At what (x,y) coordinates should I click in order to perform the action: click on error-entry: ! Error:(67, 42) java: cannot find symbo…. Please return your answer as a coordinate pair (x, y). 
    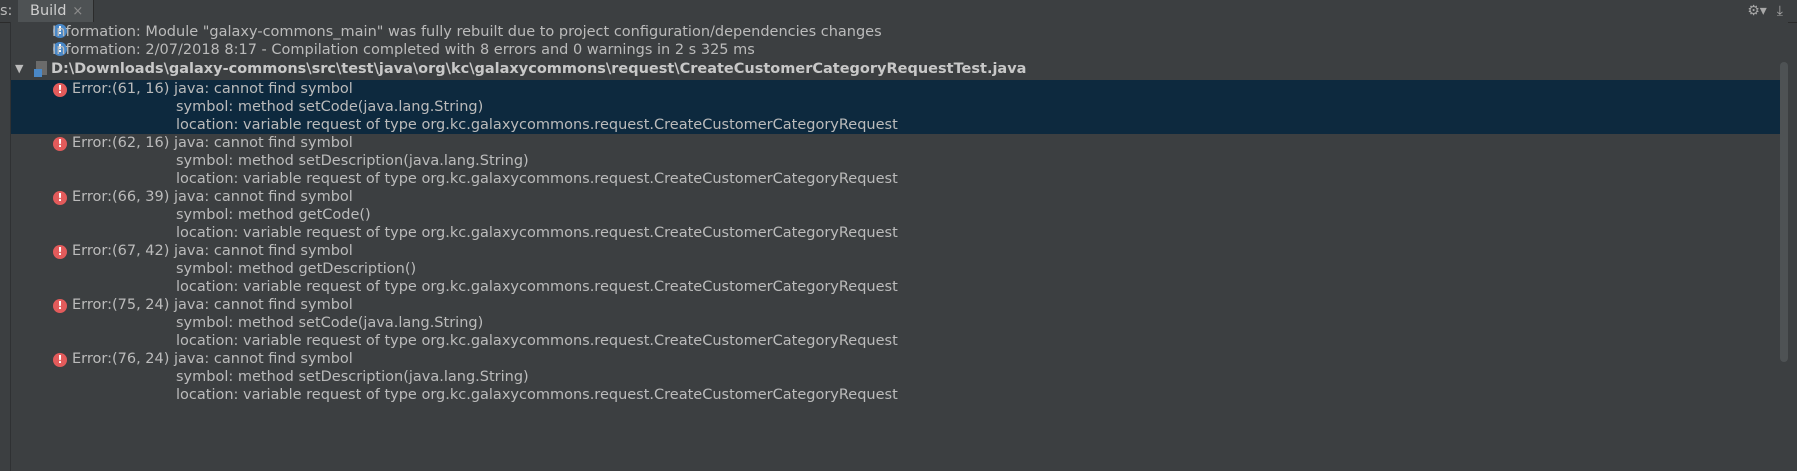
    Looking at the image, I should click on (899, 269).